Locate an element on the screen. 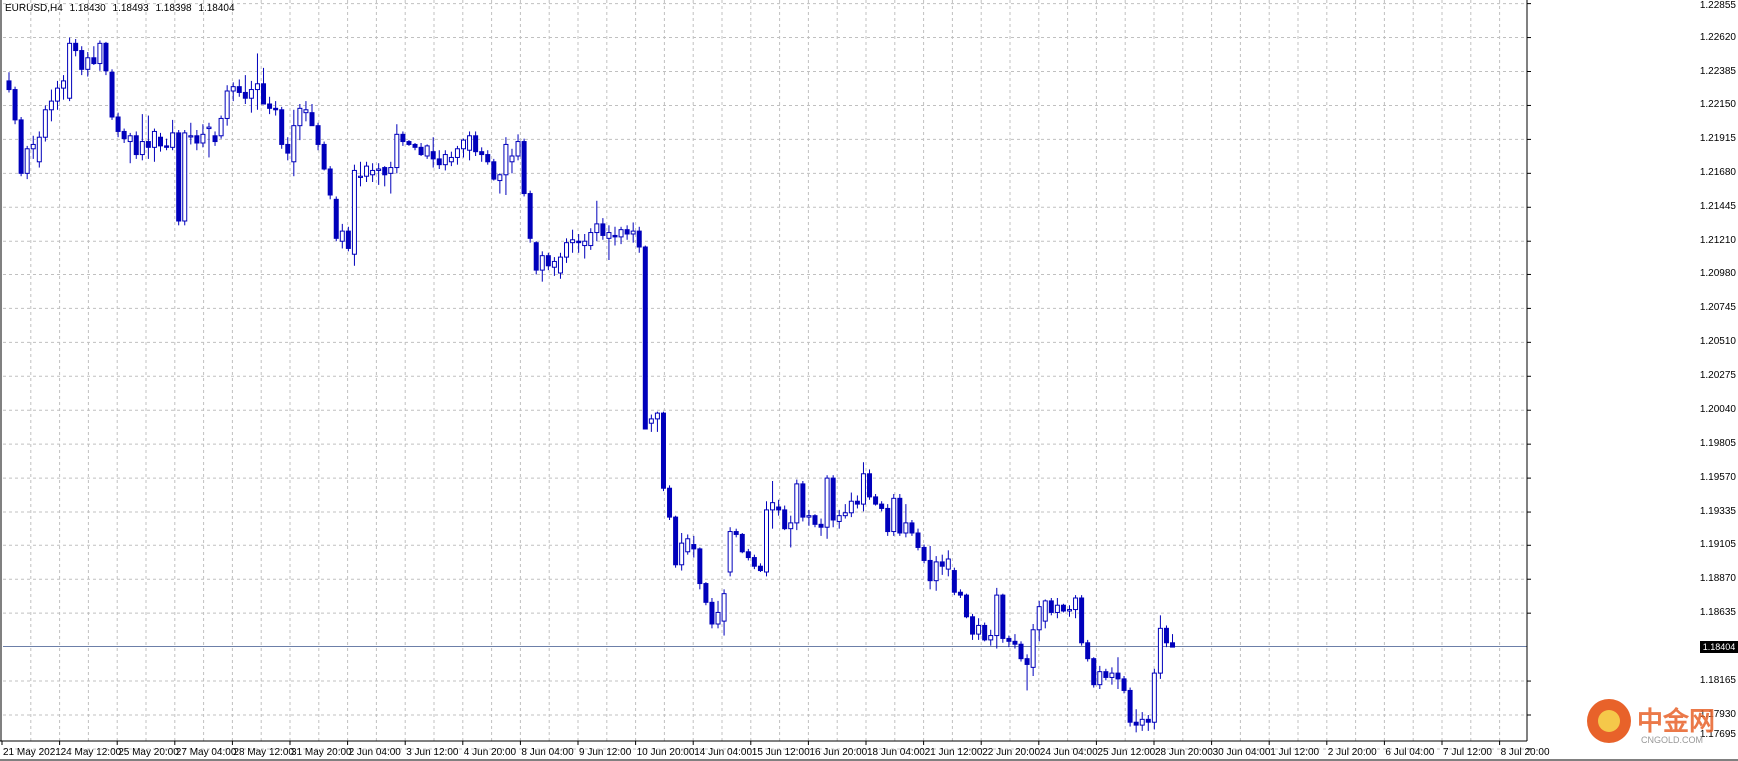  time-tick-label: 24 May 12:00 is located at coordinates (91, 752).